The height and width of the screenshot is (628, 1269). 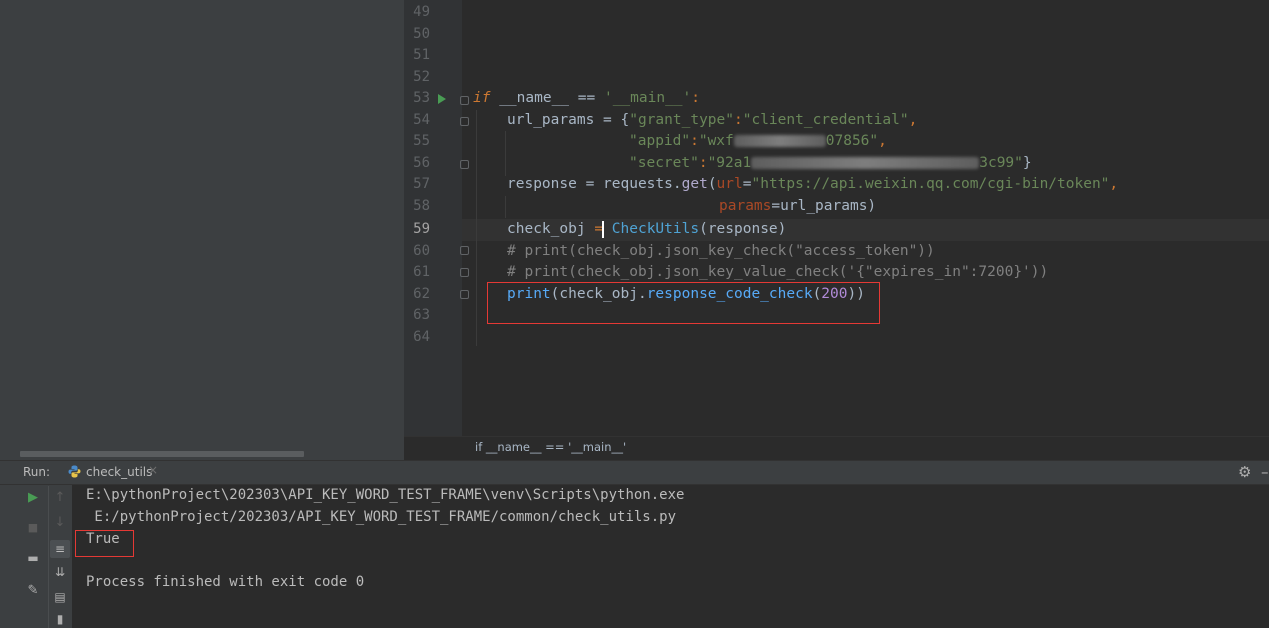 I want to click on string: '__main__', so click(x=647, y=98).